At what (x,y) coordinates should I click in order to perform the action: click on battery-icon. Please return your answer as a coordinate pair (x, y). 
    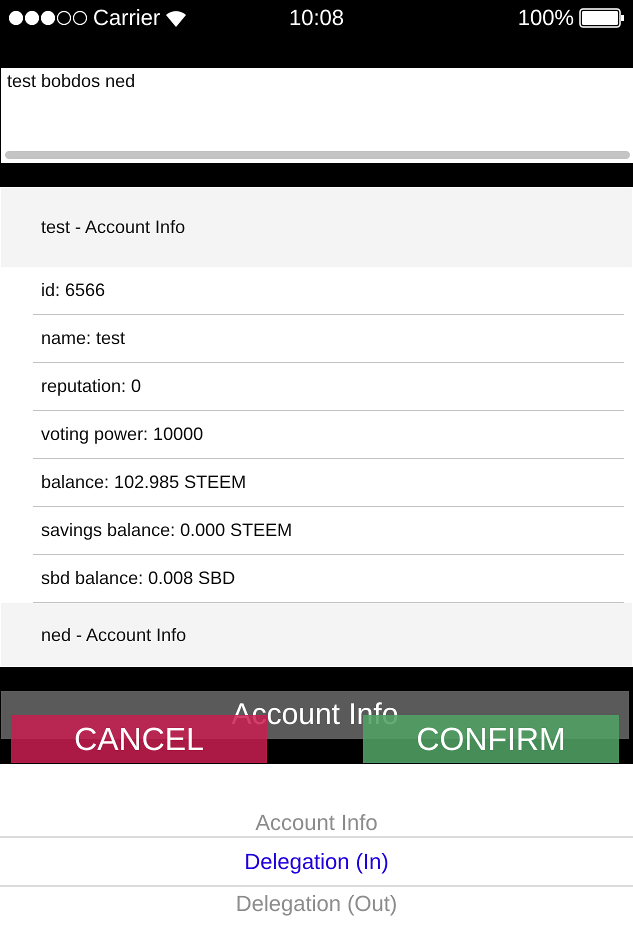
    Looking at the image, I should click on (602, 18).